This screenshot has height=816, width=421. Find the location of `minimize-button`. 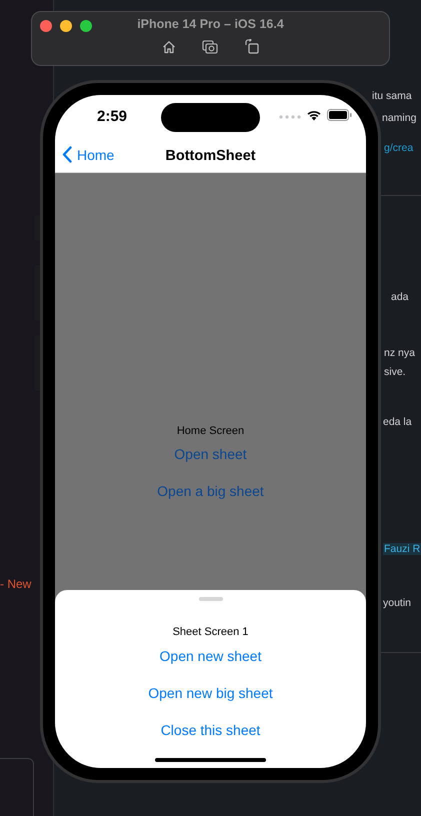

minimize-button is located at coordinates (66, 26).